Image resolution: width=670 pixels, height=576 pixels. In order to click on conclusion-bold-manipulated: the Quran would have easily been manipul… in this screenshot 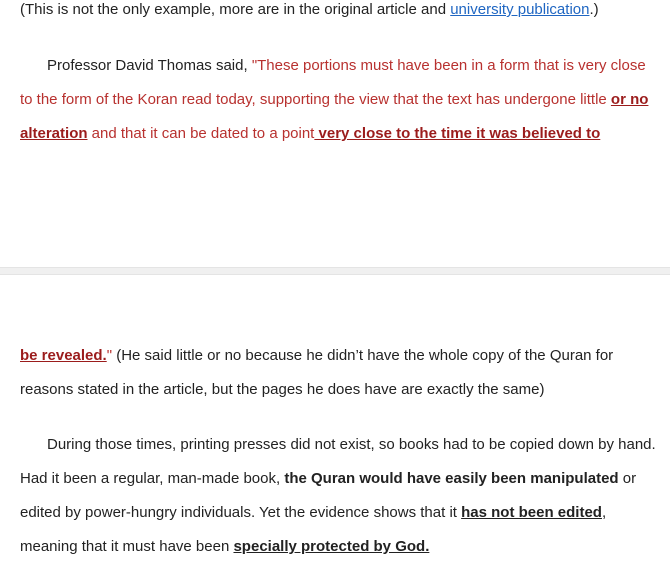, I will do `click(451, 478)`.